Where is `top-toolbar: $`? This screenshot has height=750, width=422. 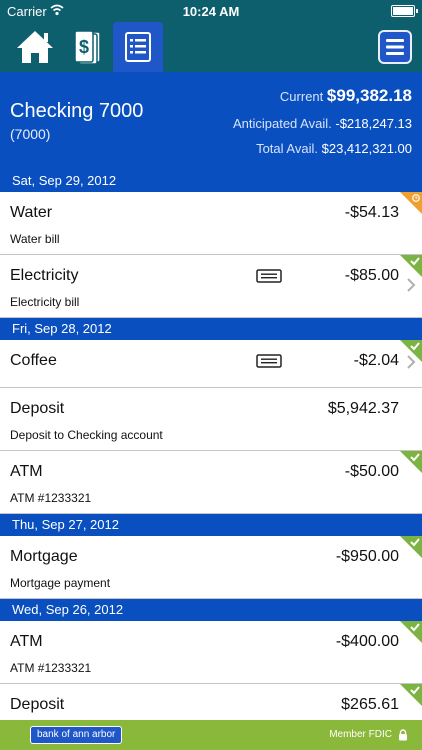 top-toolbar: $ is located at coordinates (211, 47).